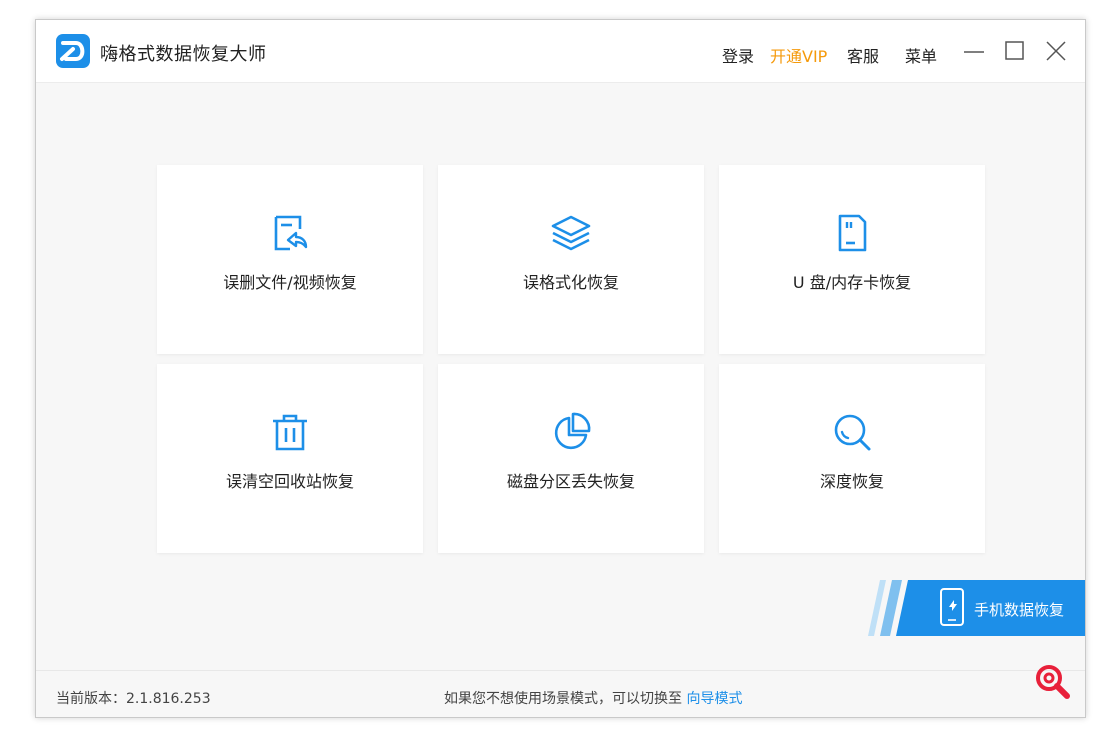 The image size is (1120, 736). I want to click on service-link: 客服, so click(863, 55).